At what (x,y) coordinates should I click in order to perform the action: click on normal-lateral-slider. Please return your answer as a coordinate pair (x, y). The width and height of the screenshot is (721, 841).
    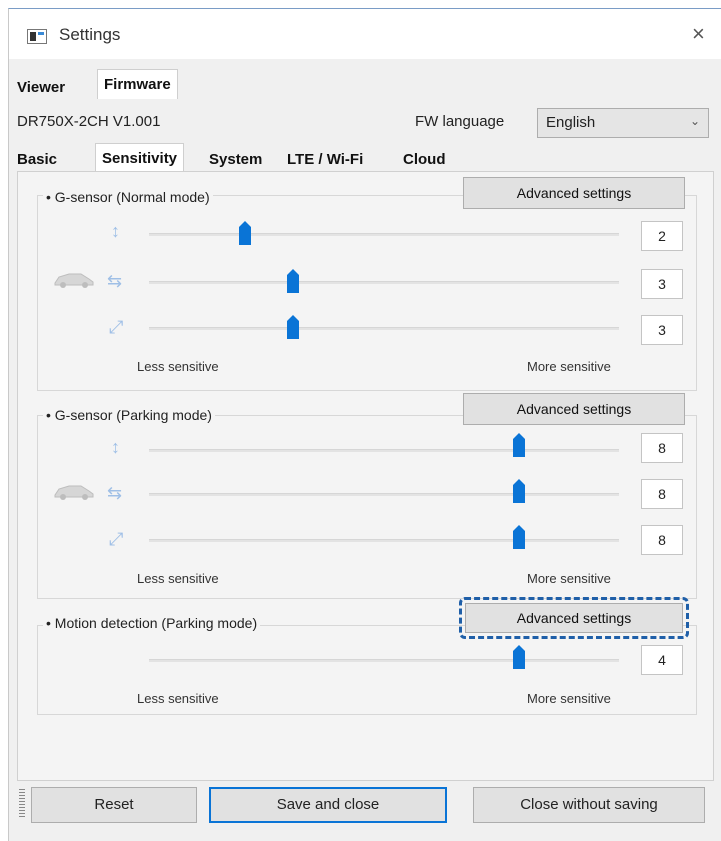
    Looking at the image, I should click on (293, 281).